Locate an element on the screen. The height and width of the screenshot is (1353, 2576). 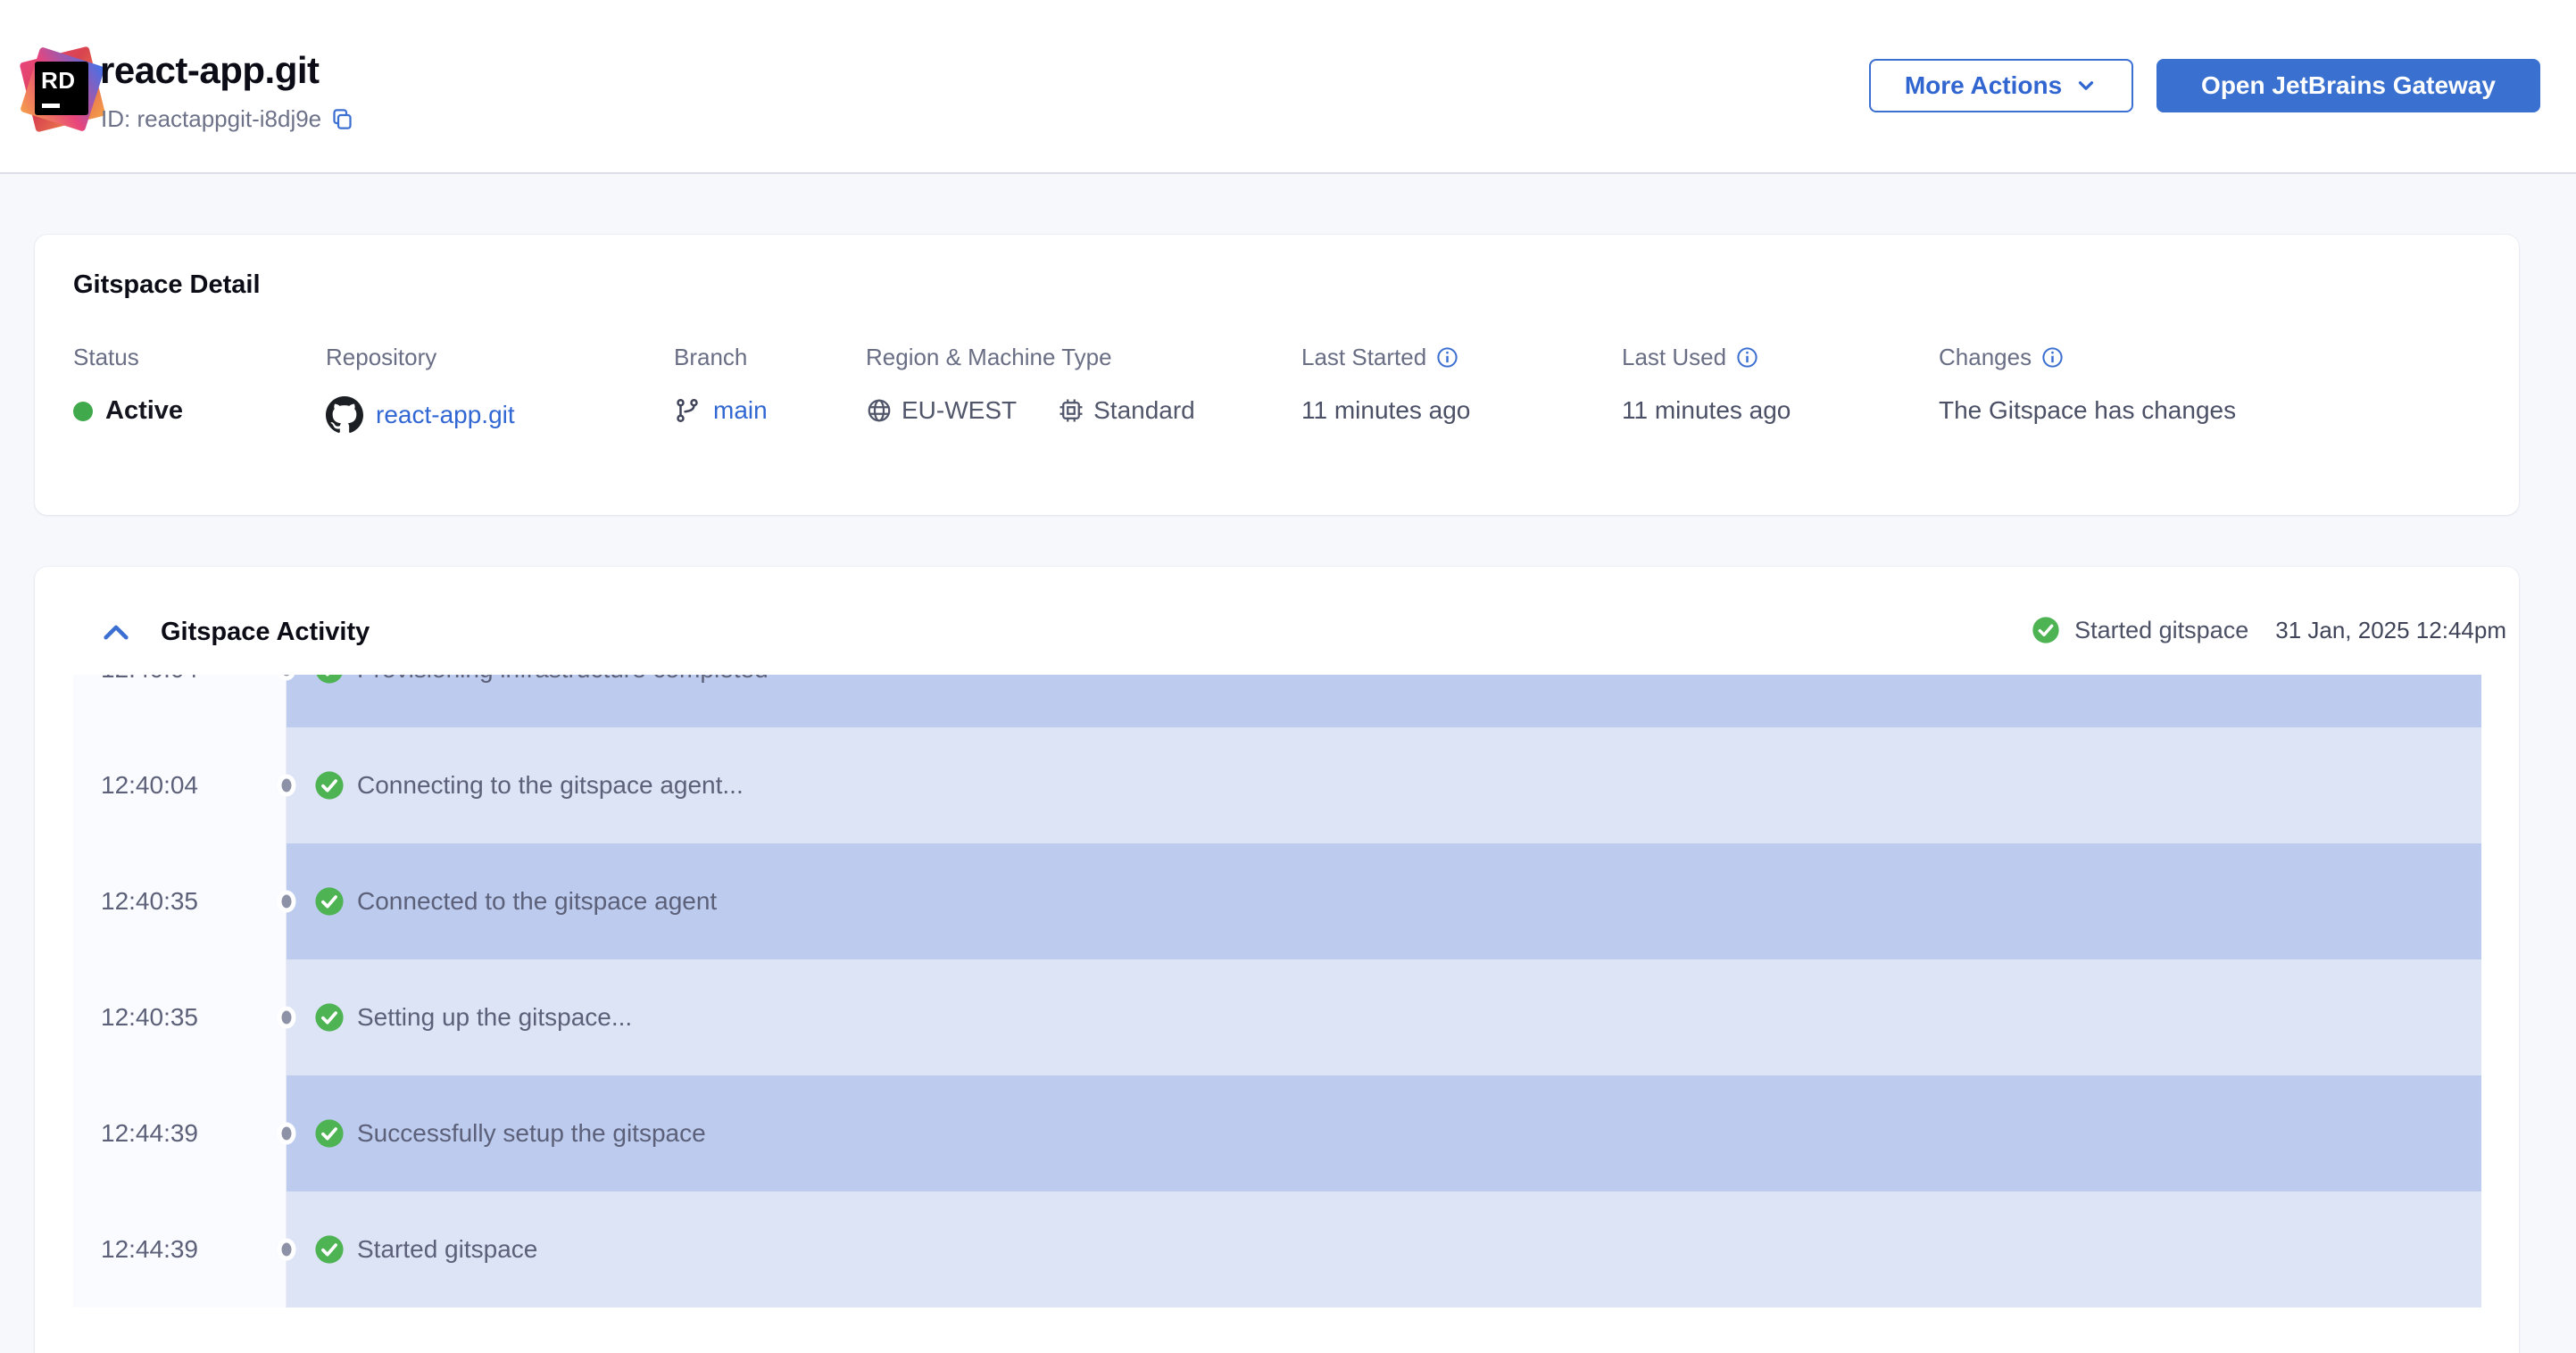
changes-value: The Gitspace has changes is located at coordinates (2088, 410).